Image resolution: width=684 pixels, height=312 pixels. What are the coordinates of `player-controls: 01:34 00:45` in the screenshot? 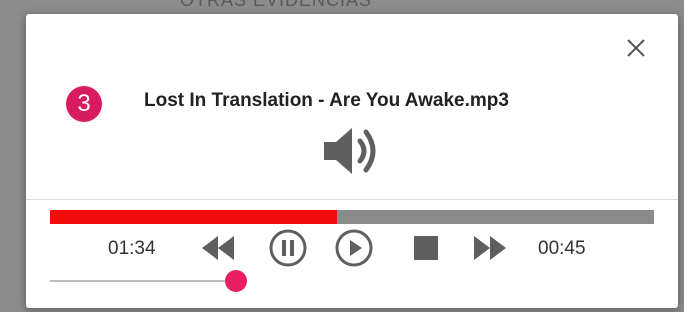 It's located at (352, 249).